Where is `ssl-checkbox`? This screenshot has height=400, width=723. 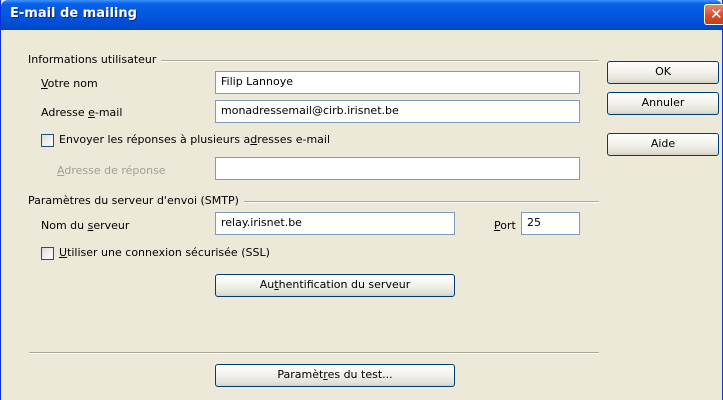
ssl-checkbox is located at coordinates (47, 253).